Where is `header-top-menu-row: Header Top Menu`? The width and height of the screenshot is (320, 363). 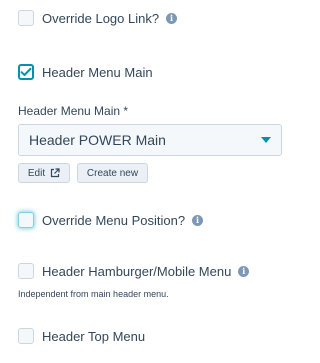
header-top-menu-row: Header Top Menu is located at coordinates (81, 336).